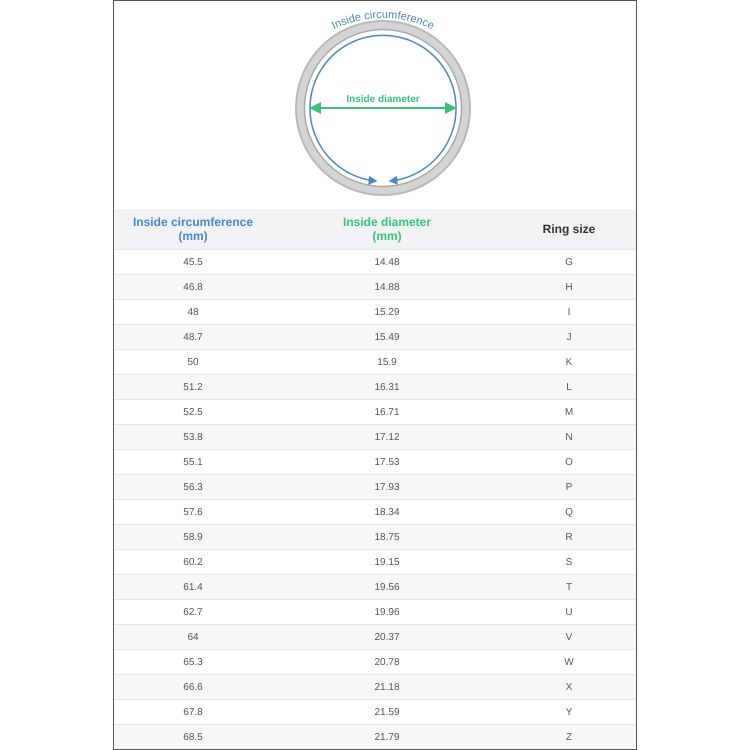  I want to click on table-cell-text: 18.34, so click(387, 513).